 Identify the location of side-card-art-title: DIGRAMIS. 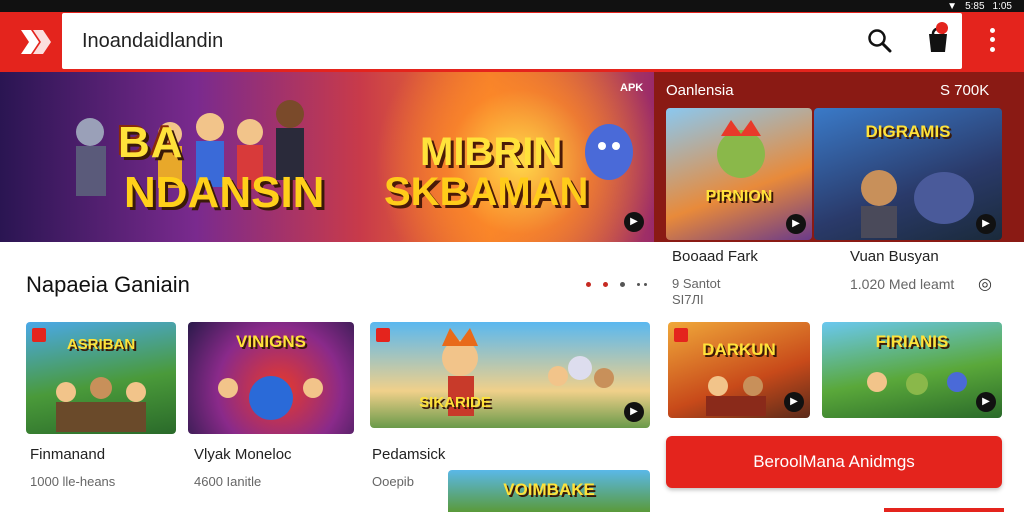
(908, 131).